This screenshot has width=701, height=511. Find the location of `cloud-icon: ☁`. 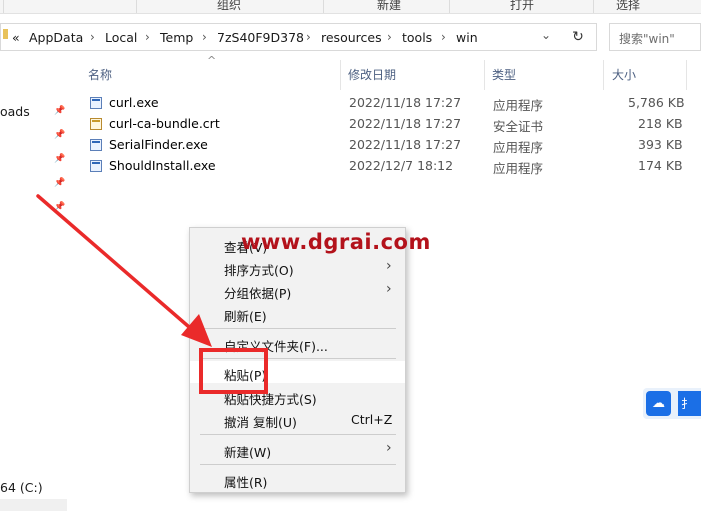

cloud-icon: ☁ is located at coordinates (658, 403).